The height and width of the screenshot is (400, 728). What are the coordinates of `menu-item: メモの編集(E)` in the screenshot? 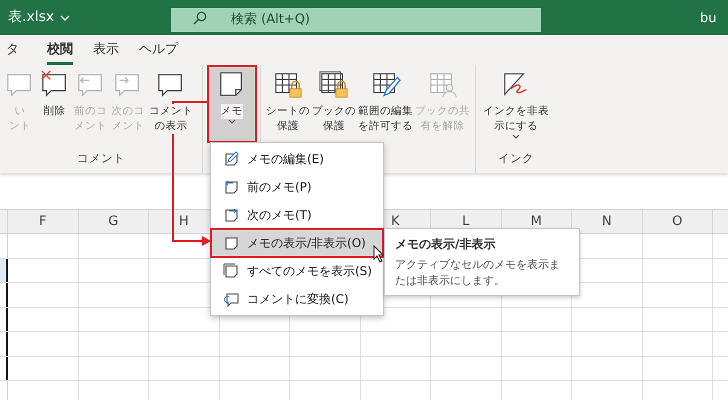 It's located at (297, 159).